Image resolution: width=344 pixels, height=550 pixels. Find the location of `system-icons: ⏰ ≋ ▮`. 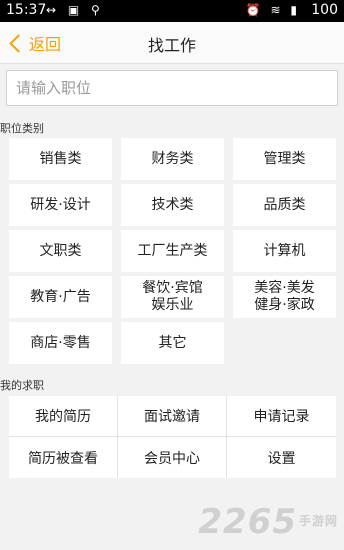

system-icons: ⏰ ≋ ▮ is located at coordinates (272, 10).